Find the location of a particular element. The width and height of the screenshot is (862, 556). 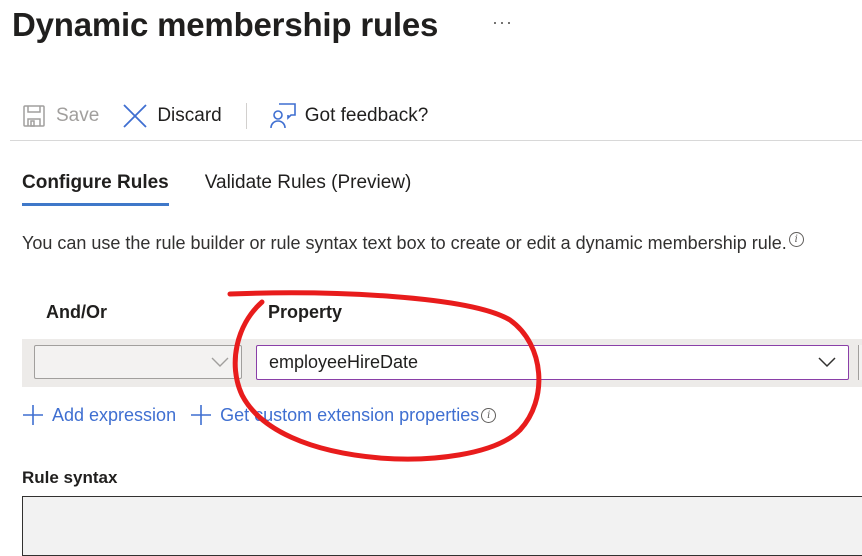

save-button: Save is located at coordinates (59, 116).